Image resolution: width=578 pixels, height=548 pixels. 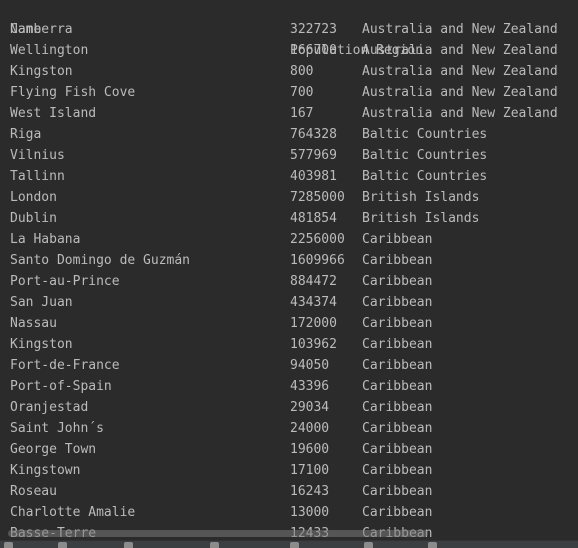 What do you see at coordinates (33, 491) in the screenshot?
I see `city-name: Roseau` at bounding box center [33, 491].